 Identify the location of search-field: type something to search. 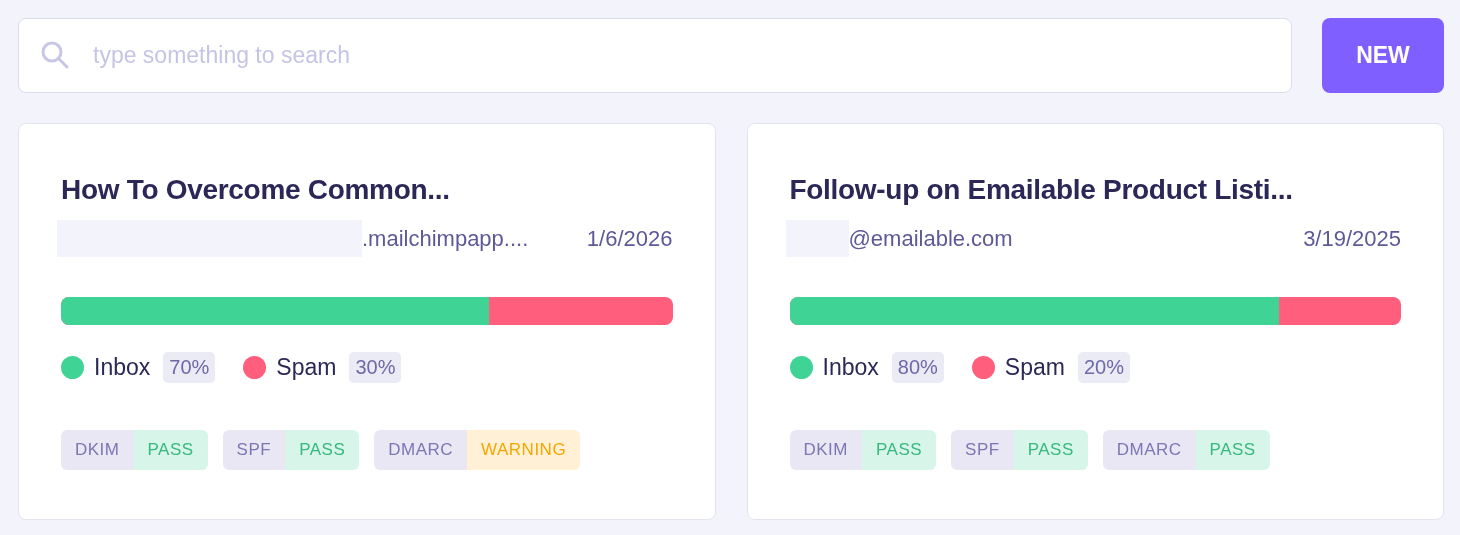
(655, 55).